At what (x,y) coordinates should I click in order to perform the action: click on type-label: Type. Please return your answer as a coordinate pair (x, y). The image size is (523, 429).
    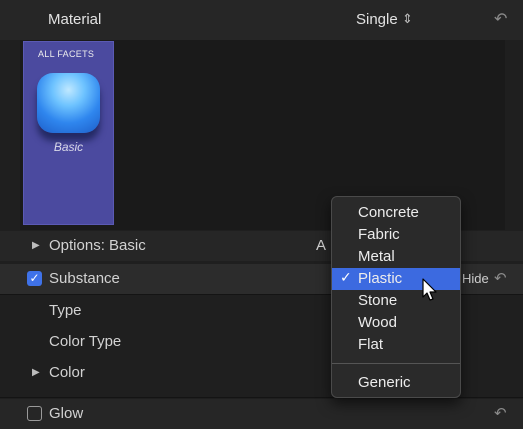
    Looking at the image, I should click on (65, 310).